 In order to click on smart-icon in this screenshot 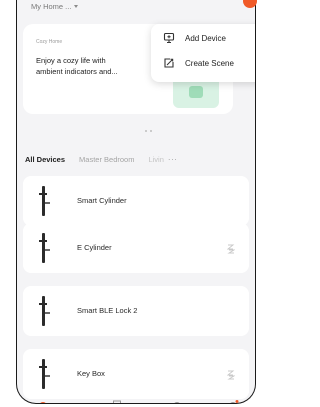, I will do `click(177, 398)`.